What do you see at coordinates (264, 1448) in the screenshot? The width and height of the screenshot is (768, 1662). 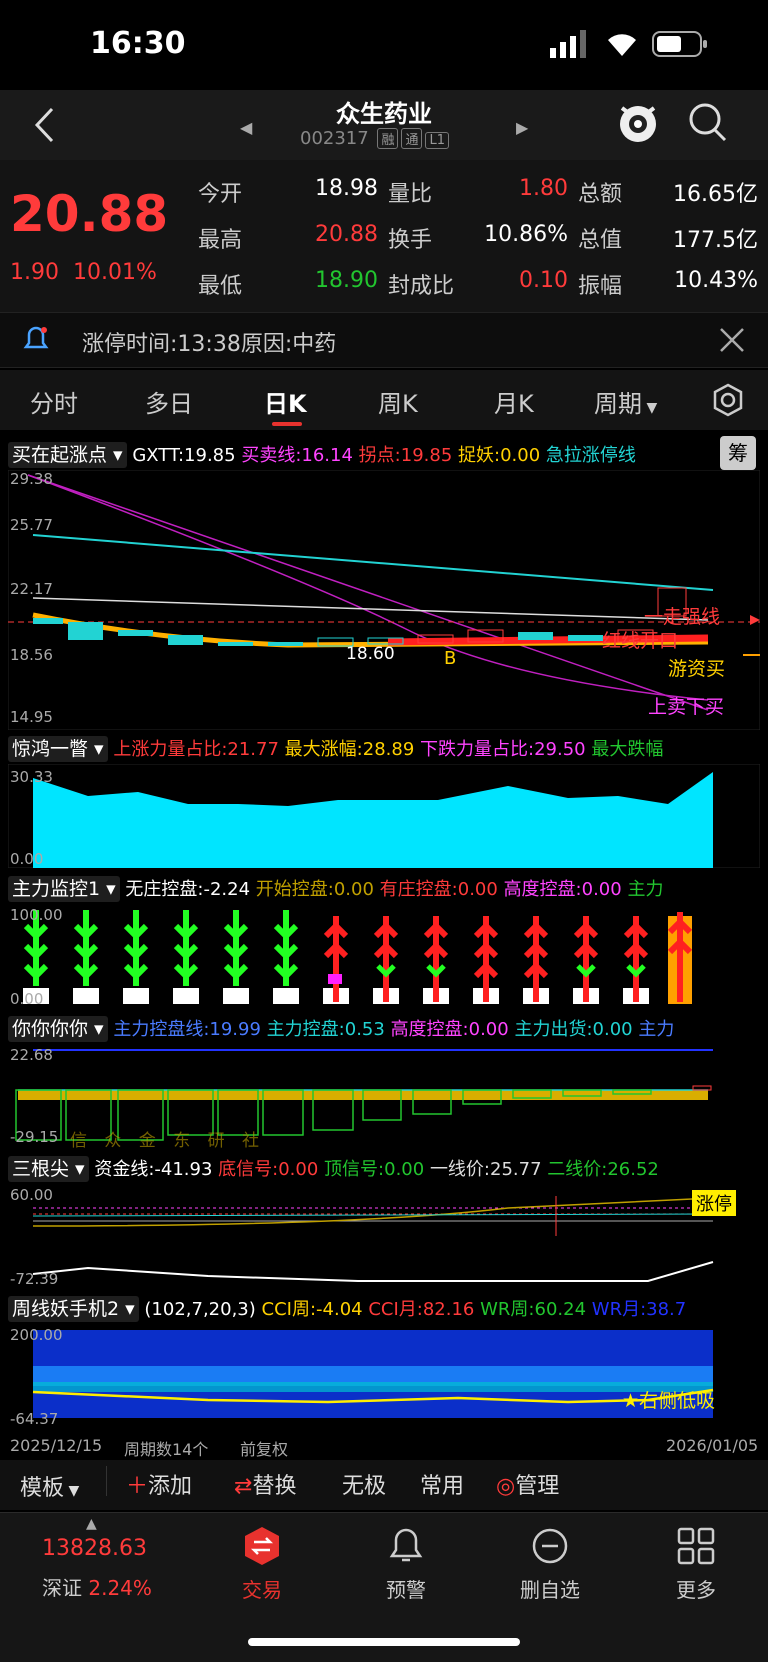 I see `adjust-mode: 前复权` at bounding box center [264, 1448].